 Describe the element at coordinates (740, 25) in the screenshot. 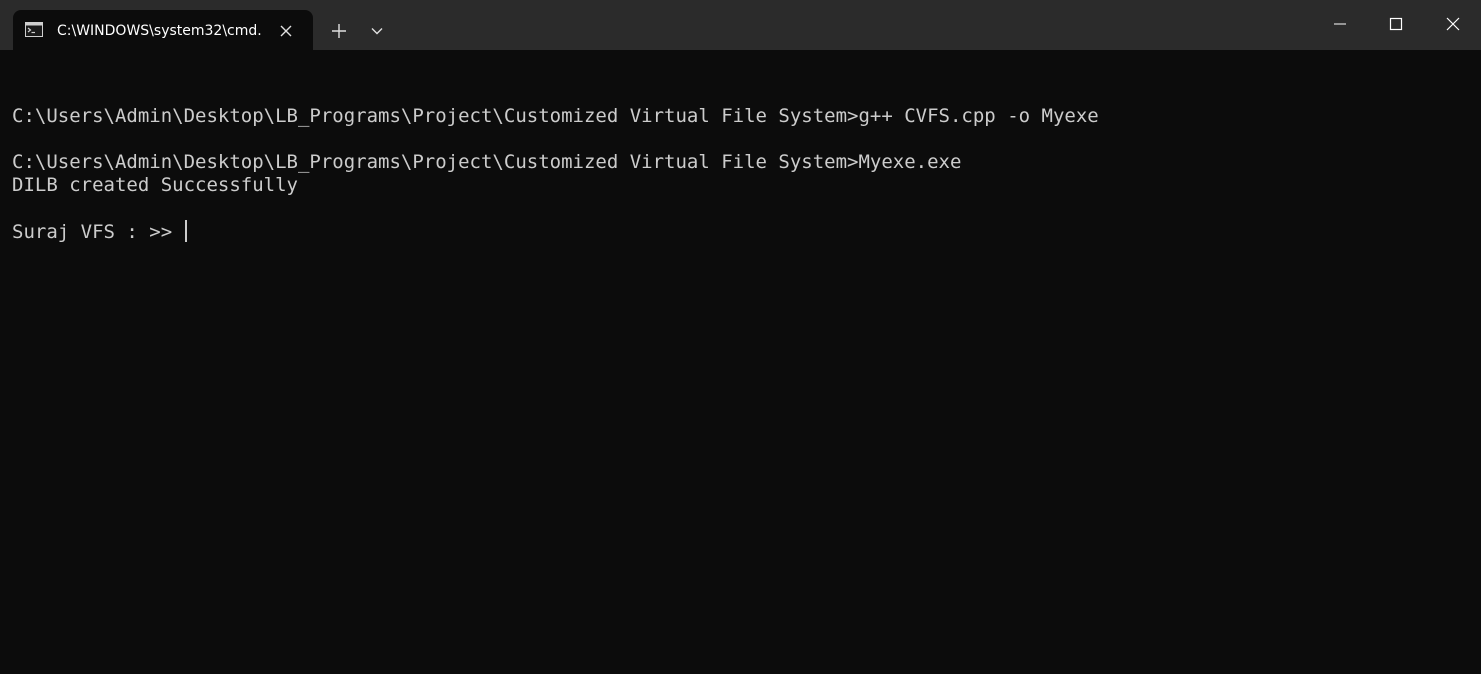

I see `title-bar: C:\WINDOWS\system32\cmd.` at that location.